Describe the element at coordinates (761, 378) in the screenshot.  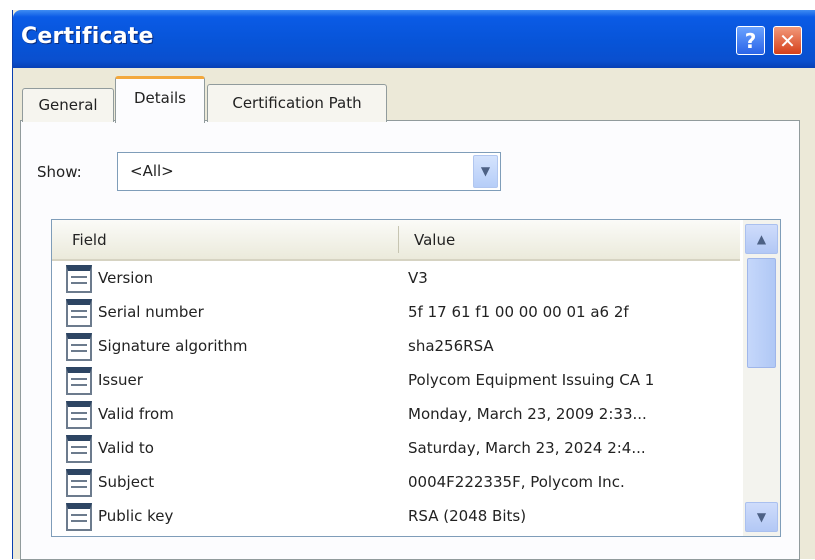
I see `vertical-scrollbar: ▲ ▼` at that location.